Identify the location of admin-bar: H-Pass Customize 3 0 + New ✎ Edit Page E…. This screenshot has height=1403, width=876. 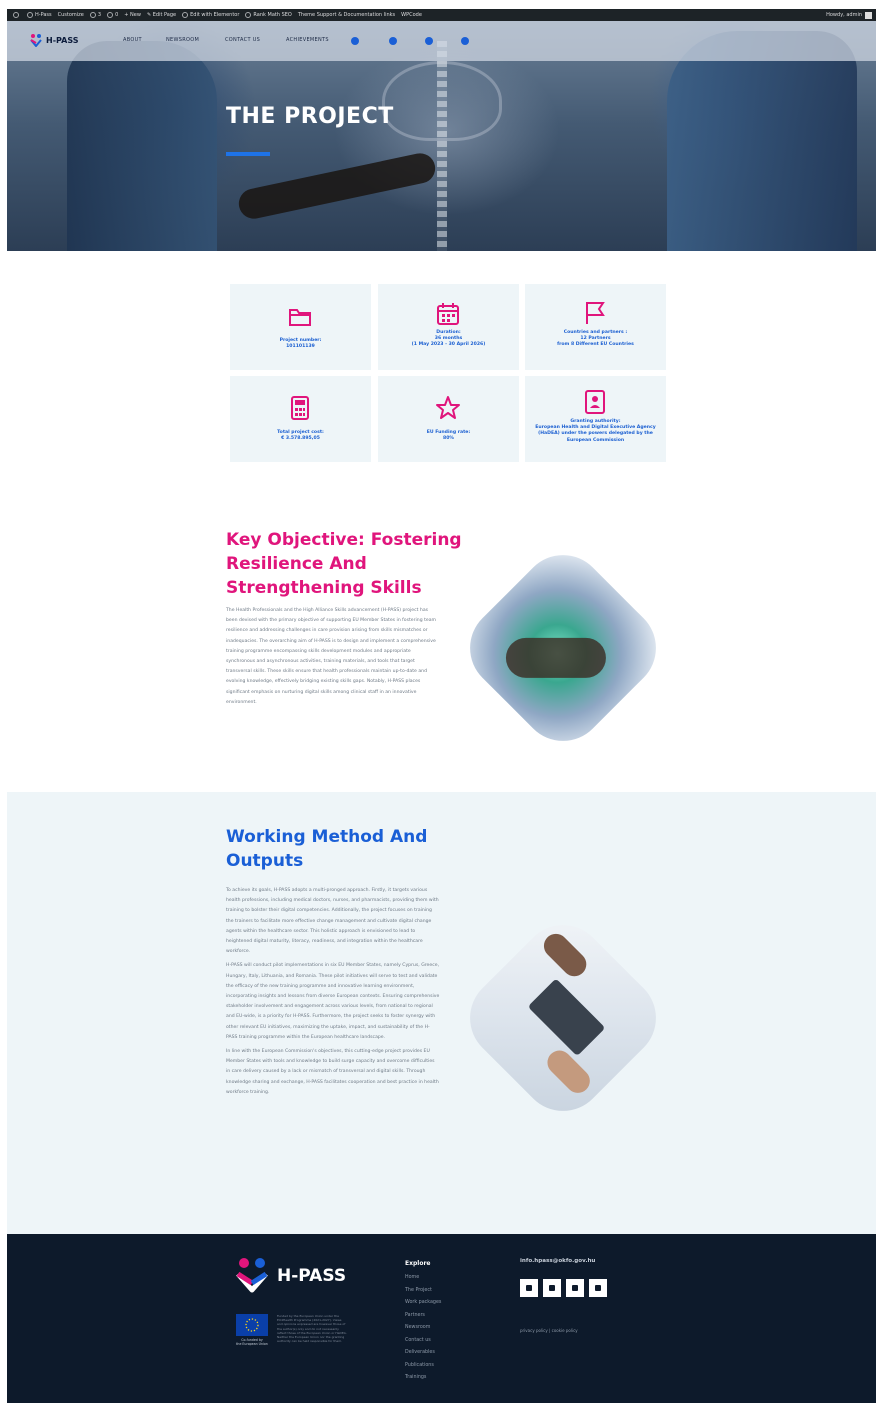
(441, 15).